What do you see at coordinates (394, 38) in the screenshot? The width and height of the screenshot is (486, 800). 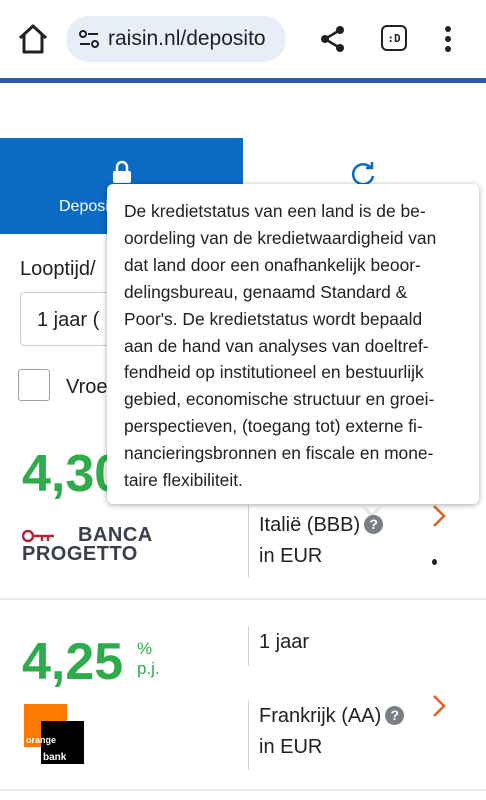 I see `tab-switcher-button: :D` at bounding box center [394, 38].